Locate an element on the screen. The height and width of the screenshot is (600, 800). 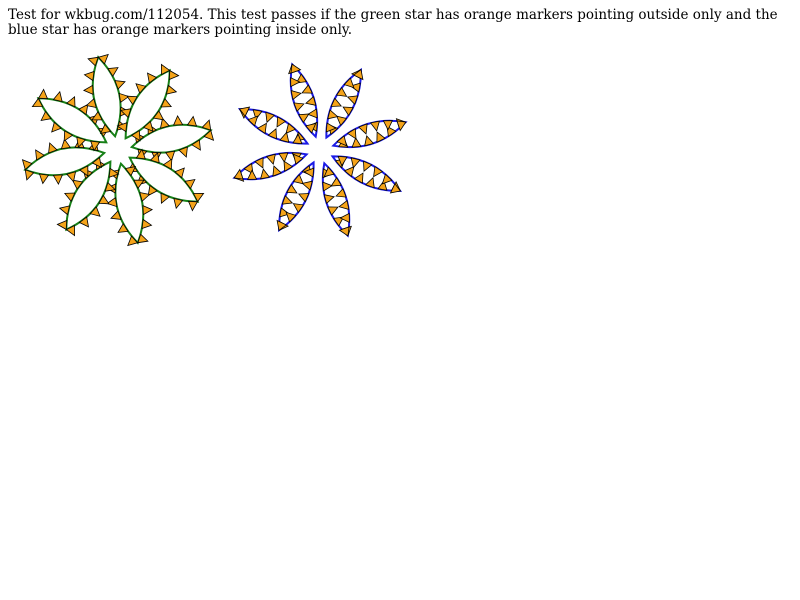
green-star is located at coordinates (118, 150).